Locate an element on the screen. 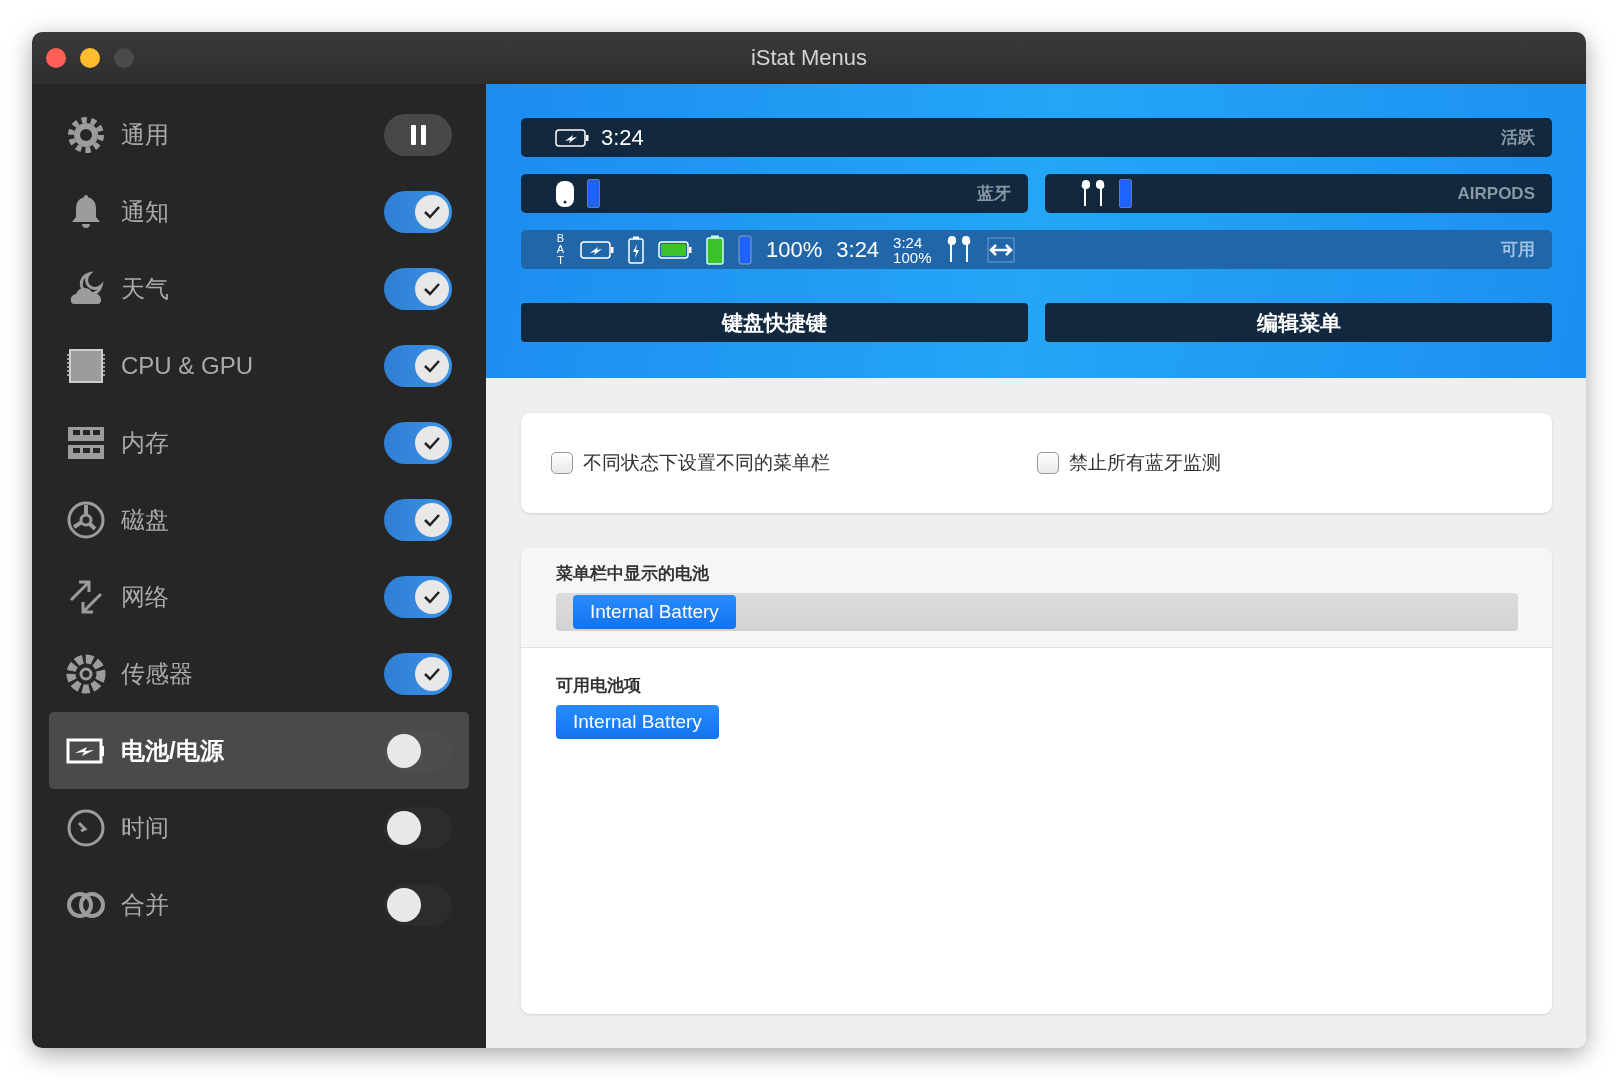 This screenshot has height=1080, width=1618. minimize-button is located at coordinates (90, 58).